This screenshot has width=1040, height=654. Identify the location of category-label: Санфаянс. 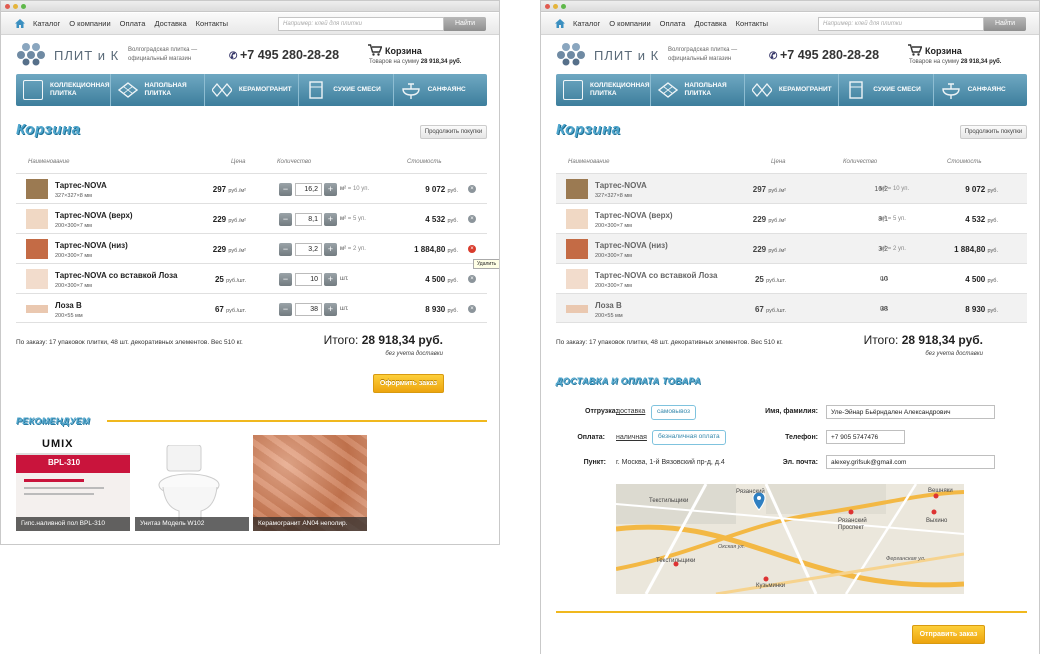
(986, 89).